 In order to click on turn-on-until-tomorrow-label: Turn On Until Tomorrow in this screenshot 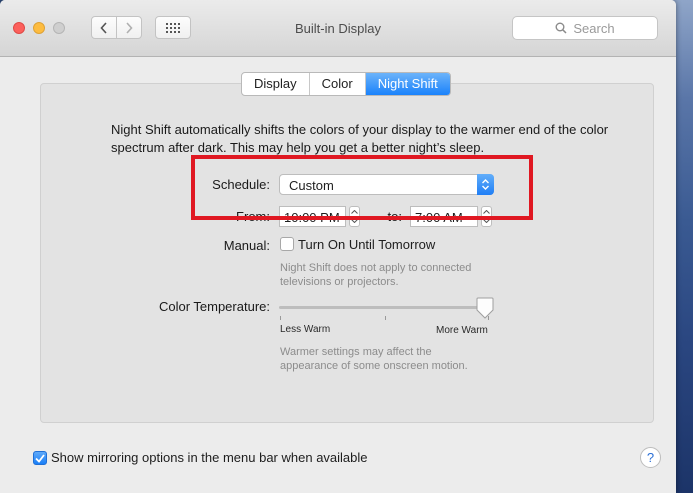, I will do `click(366, 244)`.